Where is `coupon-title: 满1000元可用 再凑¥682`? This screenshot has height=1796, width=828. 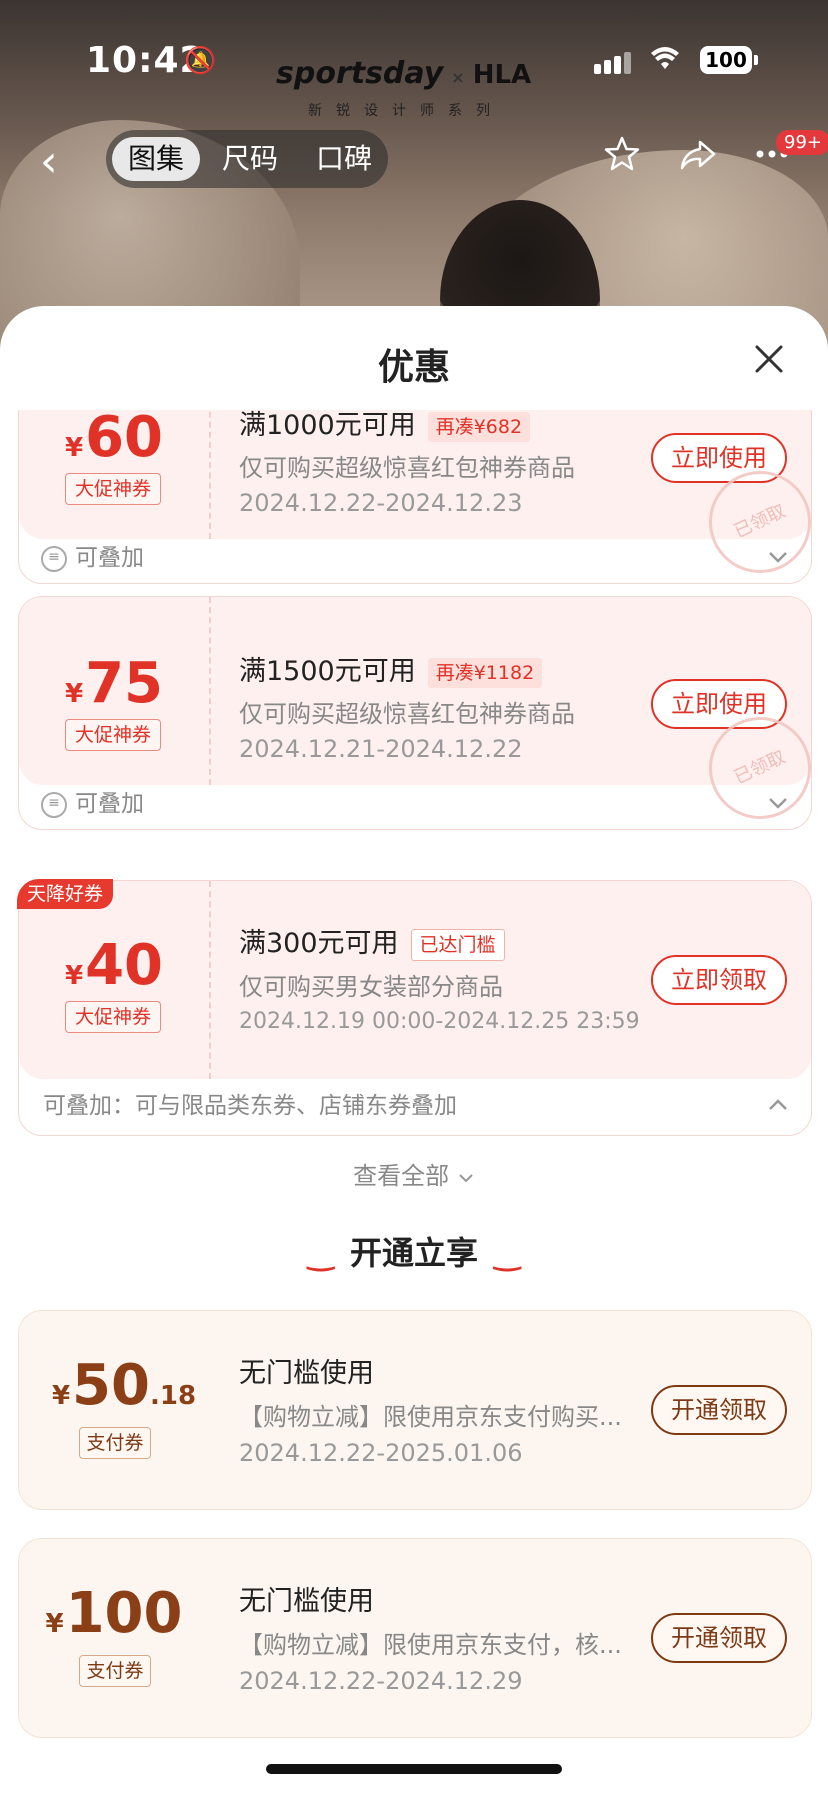 coupon-title: 满1000元可用 再凑¥682 is located at coordinates (385, 426).